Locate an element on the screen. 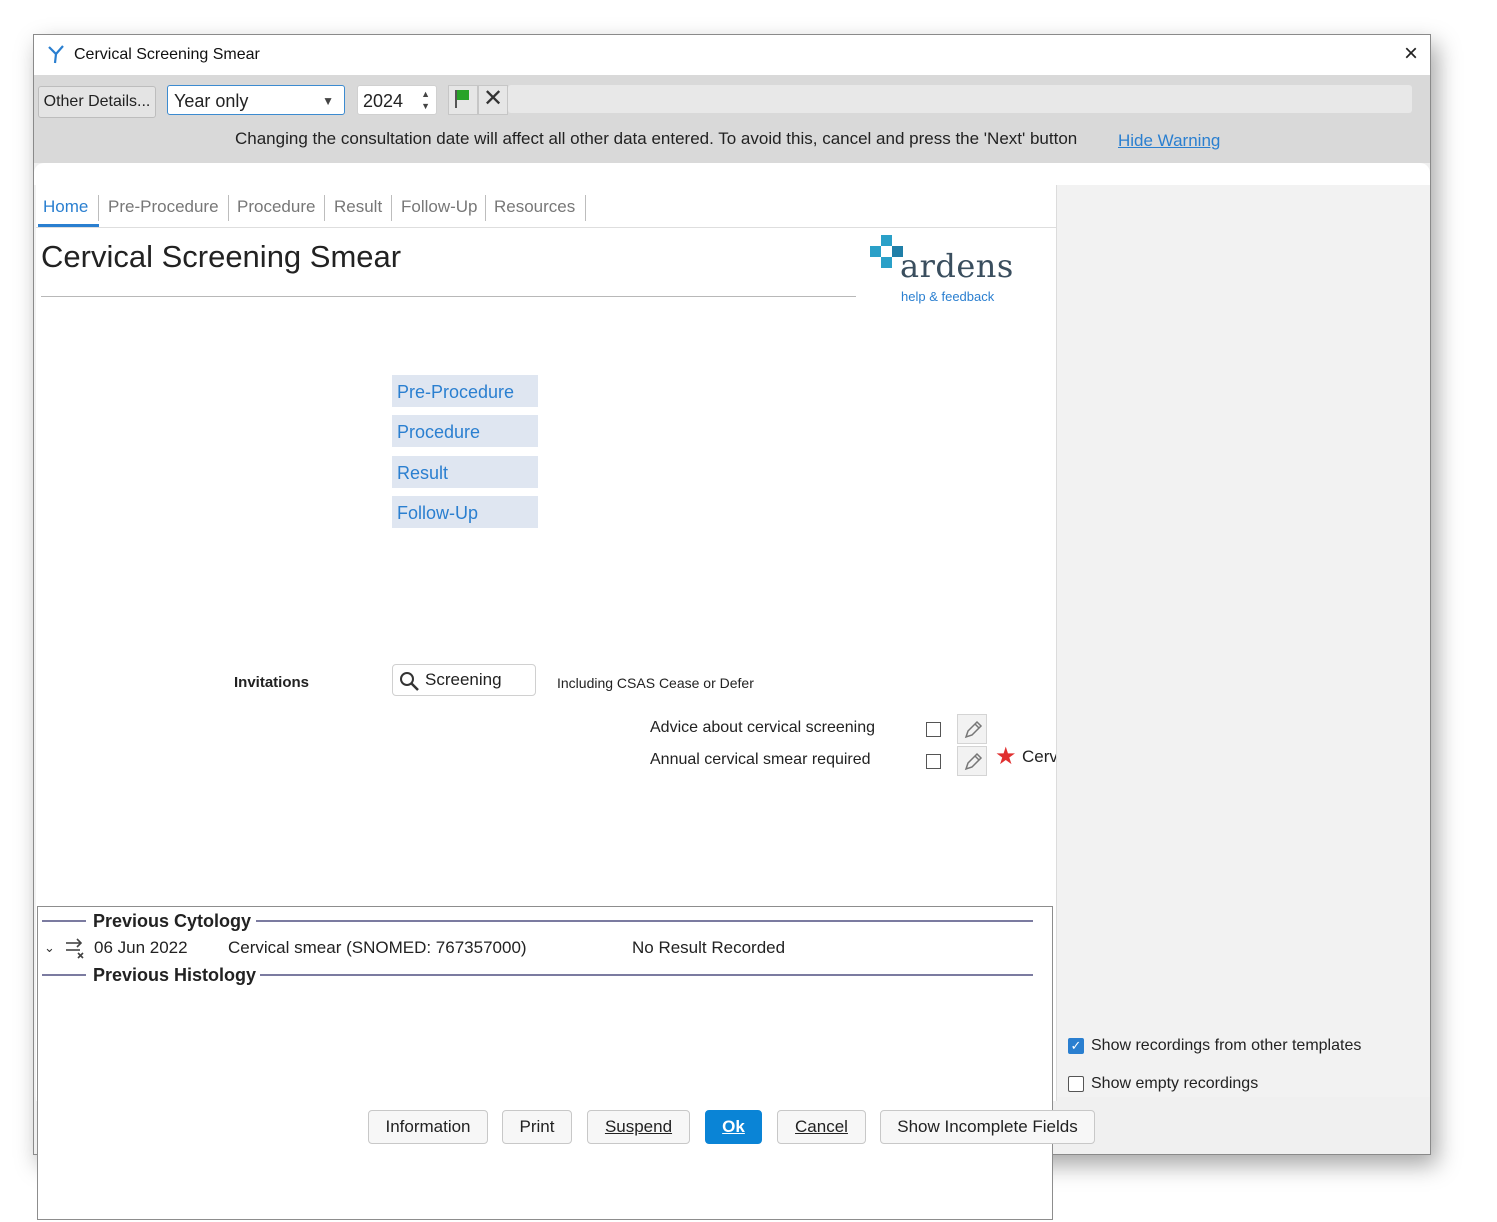 This screenshot has height=1222, width=1497. tab-result: Result is located at coordinates (358, 207).